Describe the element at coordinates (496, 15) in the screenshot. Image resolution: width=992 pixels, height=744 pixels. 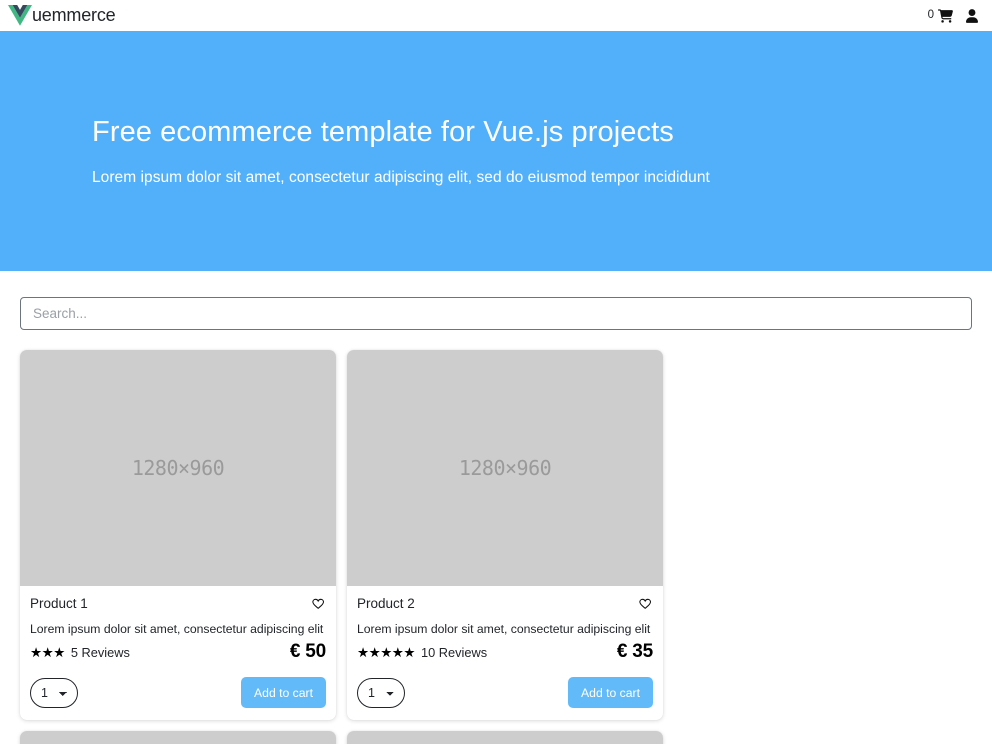
I see `top-navbar: uemmerce 0` at that location.